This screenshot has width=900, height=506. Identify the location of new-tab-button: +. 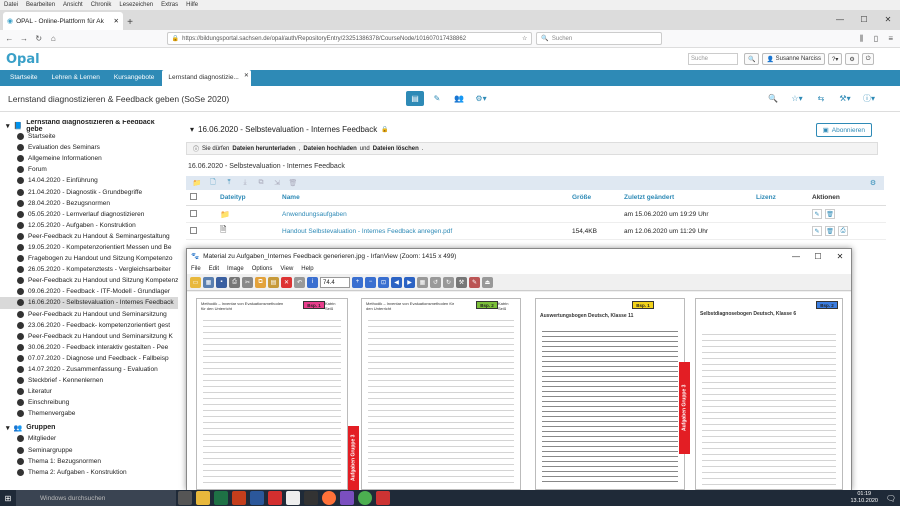
(130, 22).